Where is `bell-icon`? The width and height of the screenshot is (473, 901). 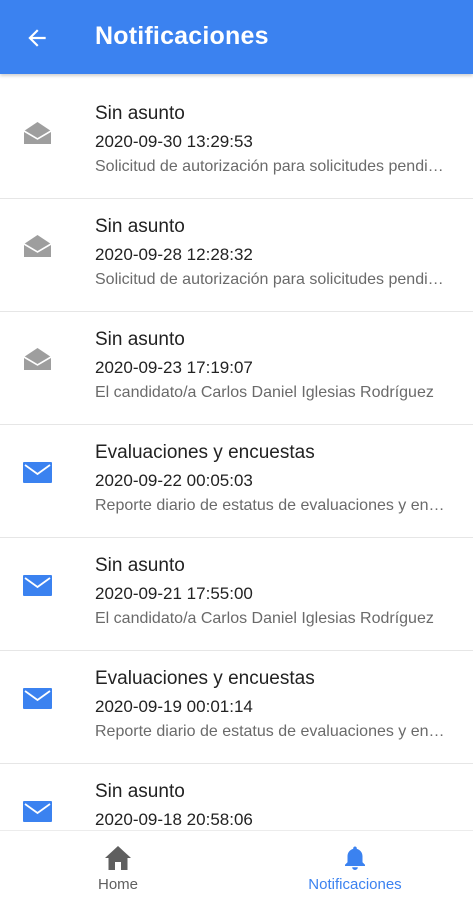
bell-icon is located at coordinates (355, 858).